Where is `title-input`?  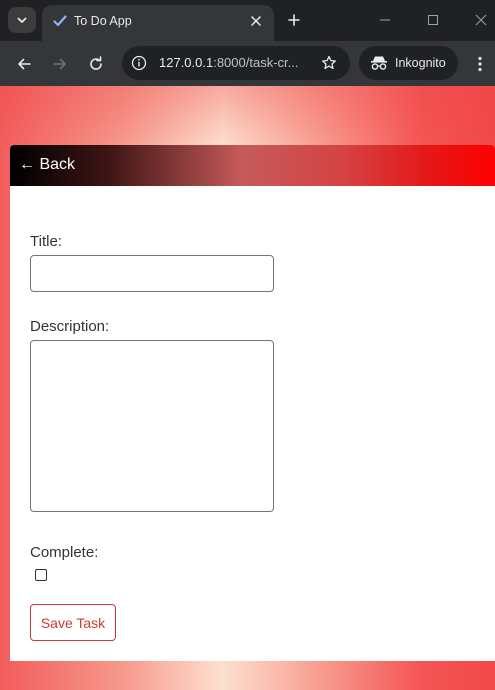 title-input is located at coordinates (152, 273).